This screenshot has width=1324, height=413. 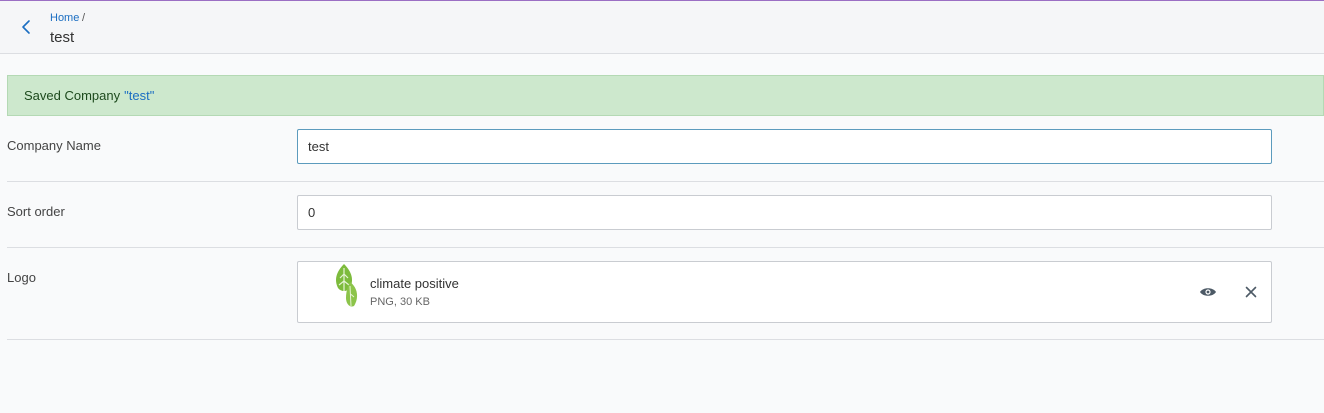 I want to click on remove-button, so click(x=1251, y=292).